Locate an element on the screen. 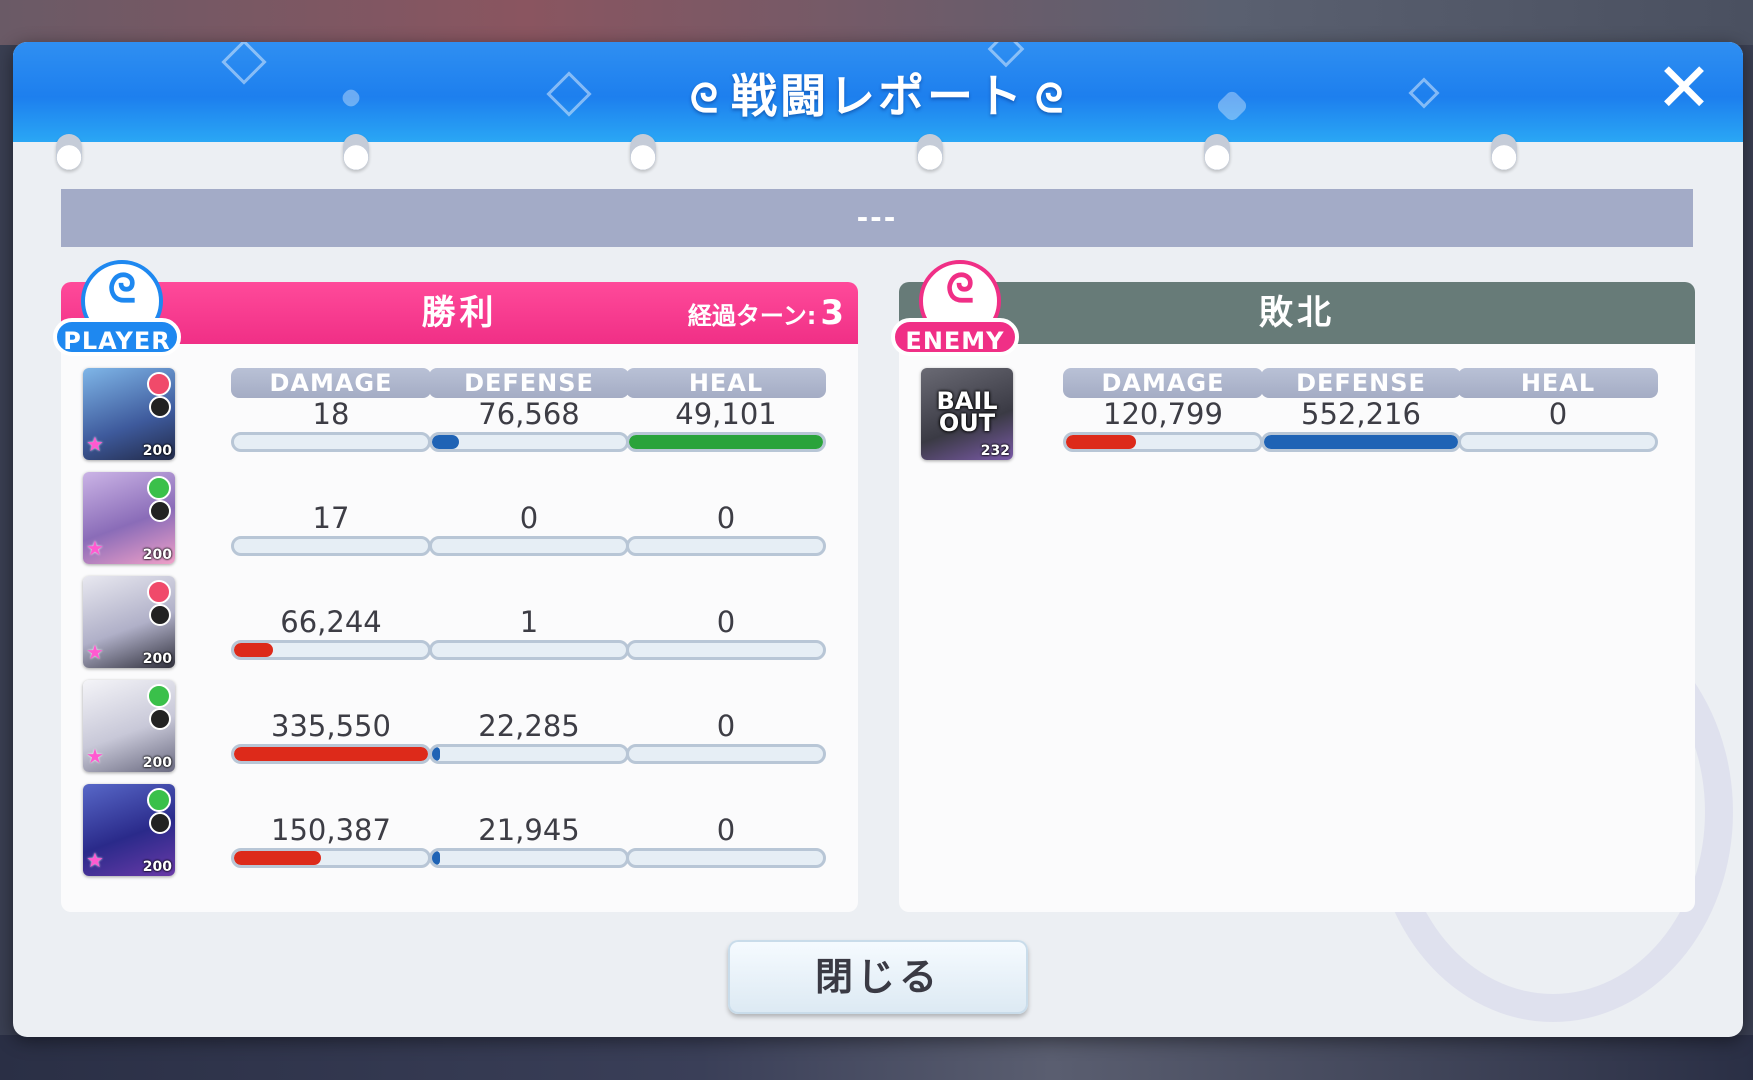  damage-value: 335,550 is located at coordinates (331, 726).